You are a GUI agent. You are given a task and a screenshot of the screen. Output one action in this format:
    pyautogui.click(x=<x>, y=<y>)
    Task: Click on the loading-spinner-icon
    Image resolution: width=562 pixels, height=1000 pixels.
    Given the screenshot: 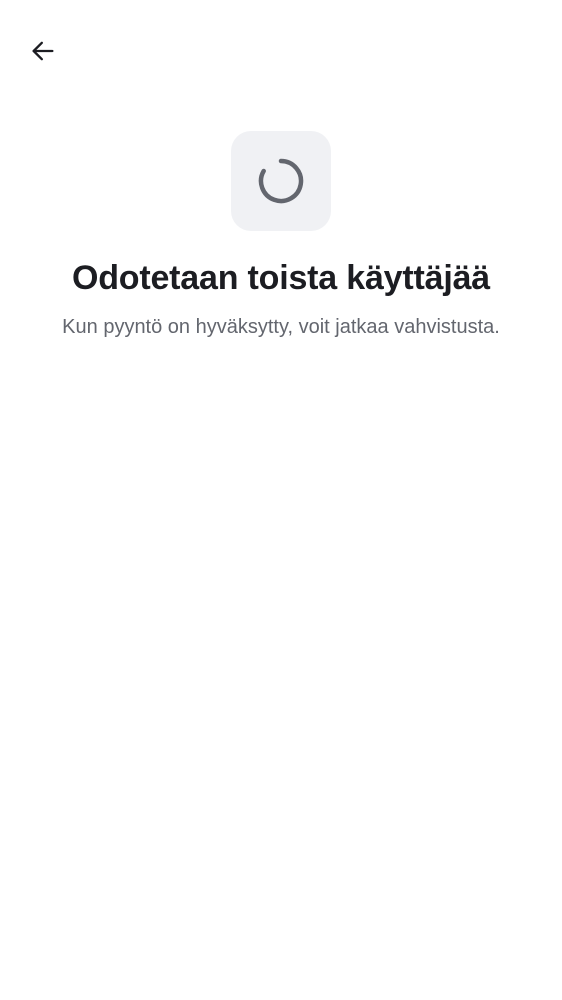 What is the action you would take?
    pyautogui.click(x=281, y=181)
    